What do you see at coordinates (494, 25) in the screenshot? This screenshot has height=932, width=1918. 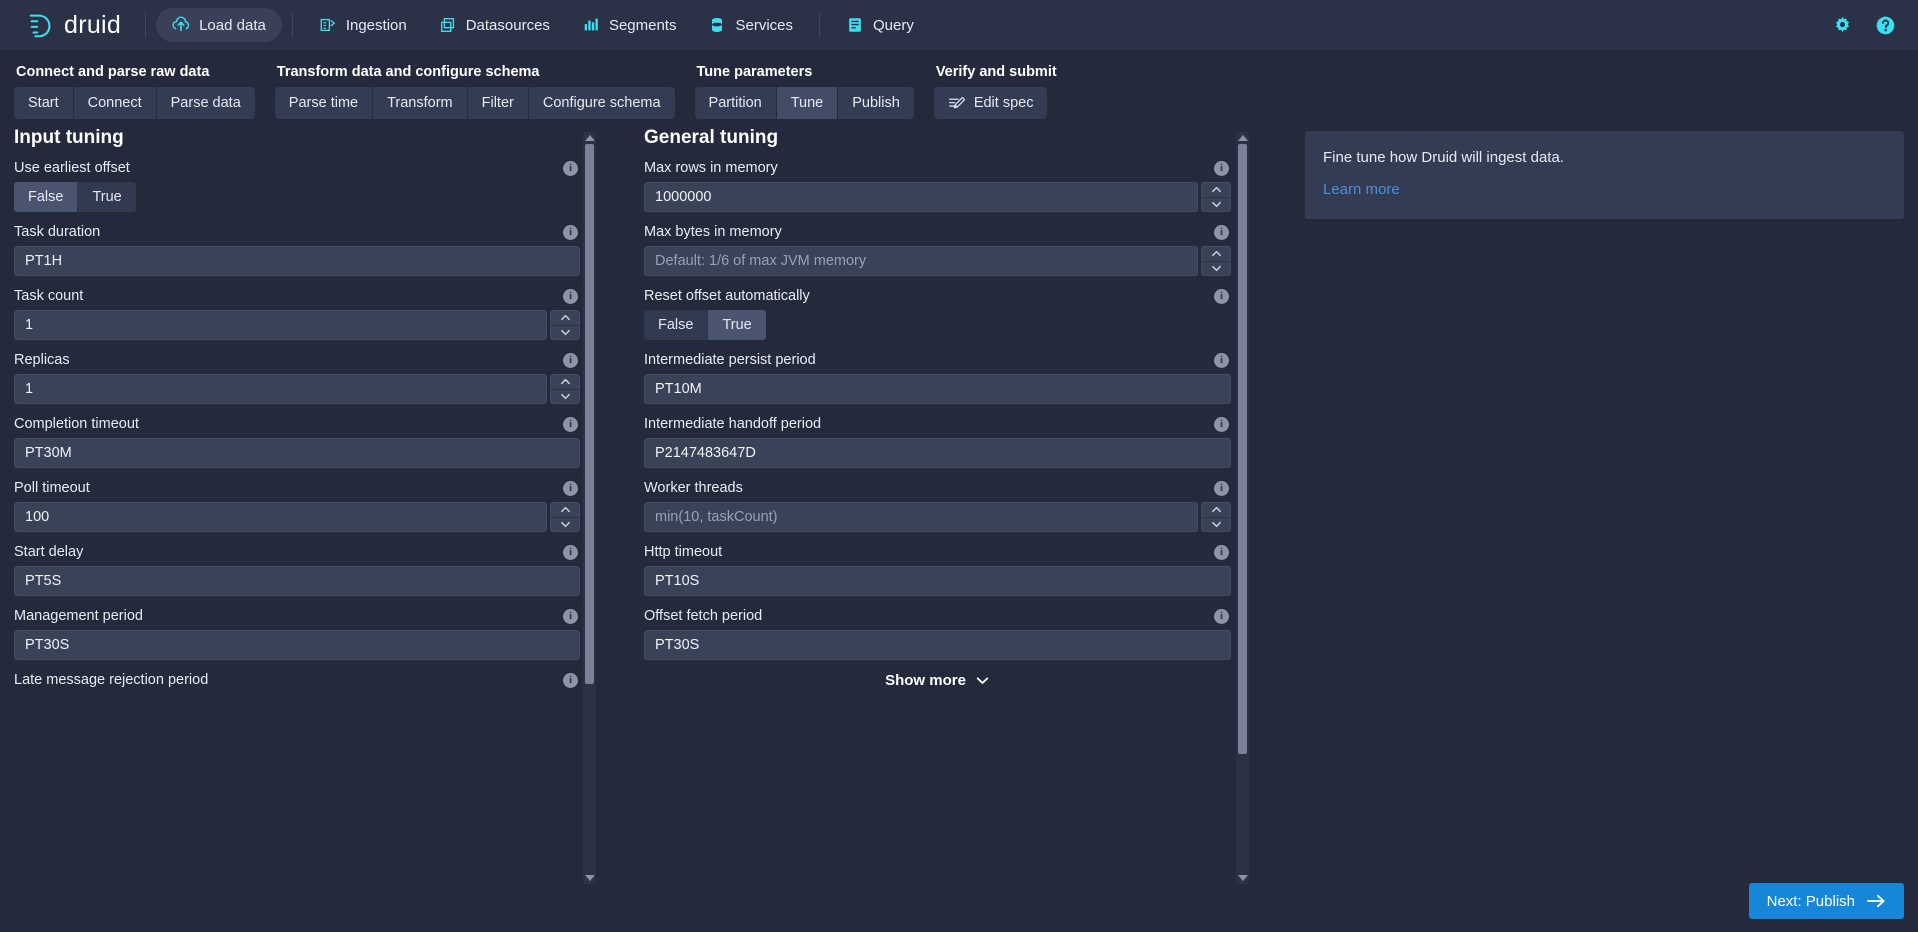 I see `nav-item-datasources: Datasources` at bounding box center [494, 25].